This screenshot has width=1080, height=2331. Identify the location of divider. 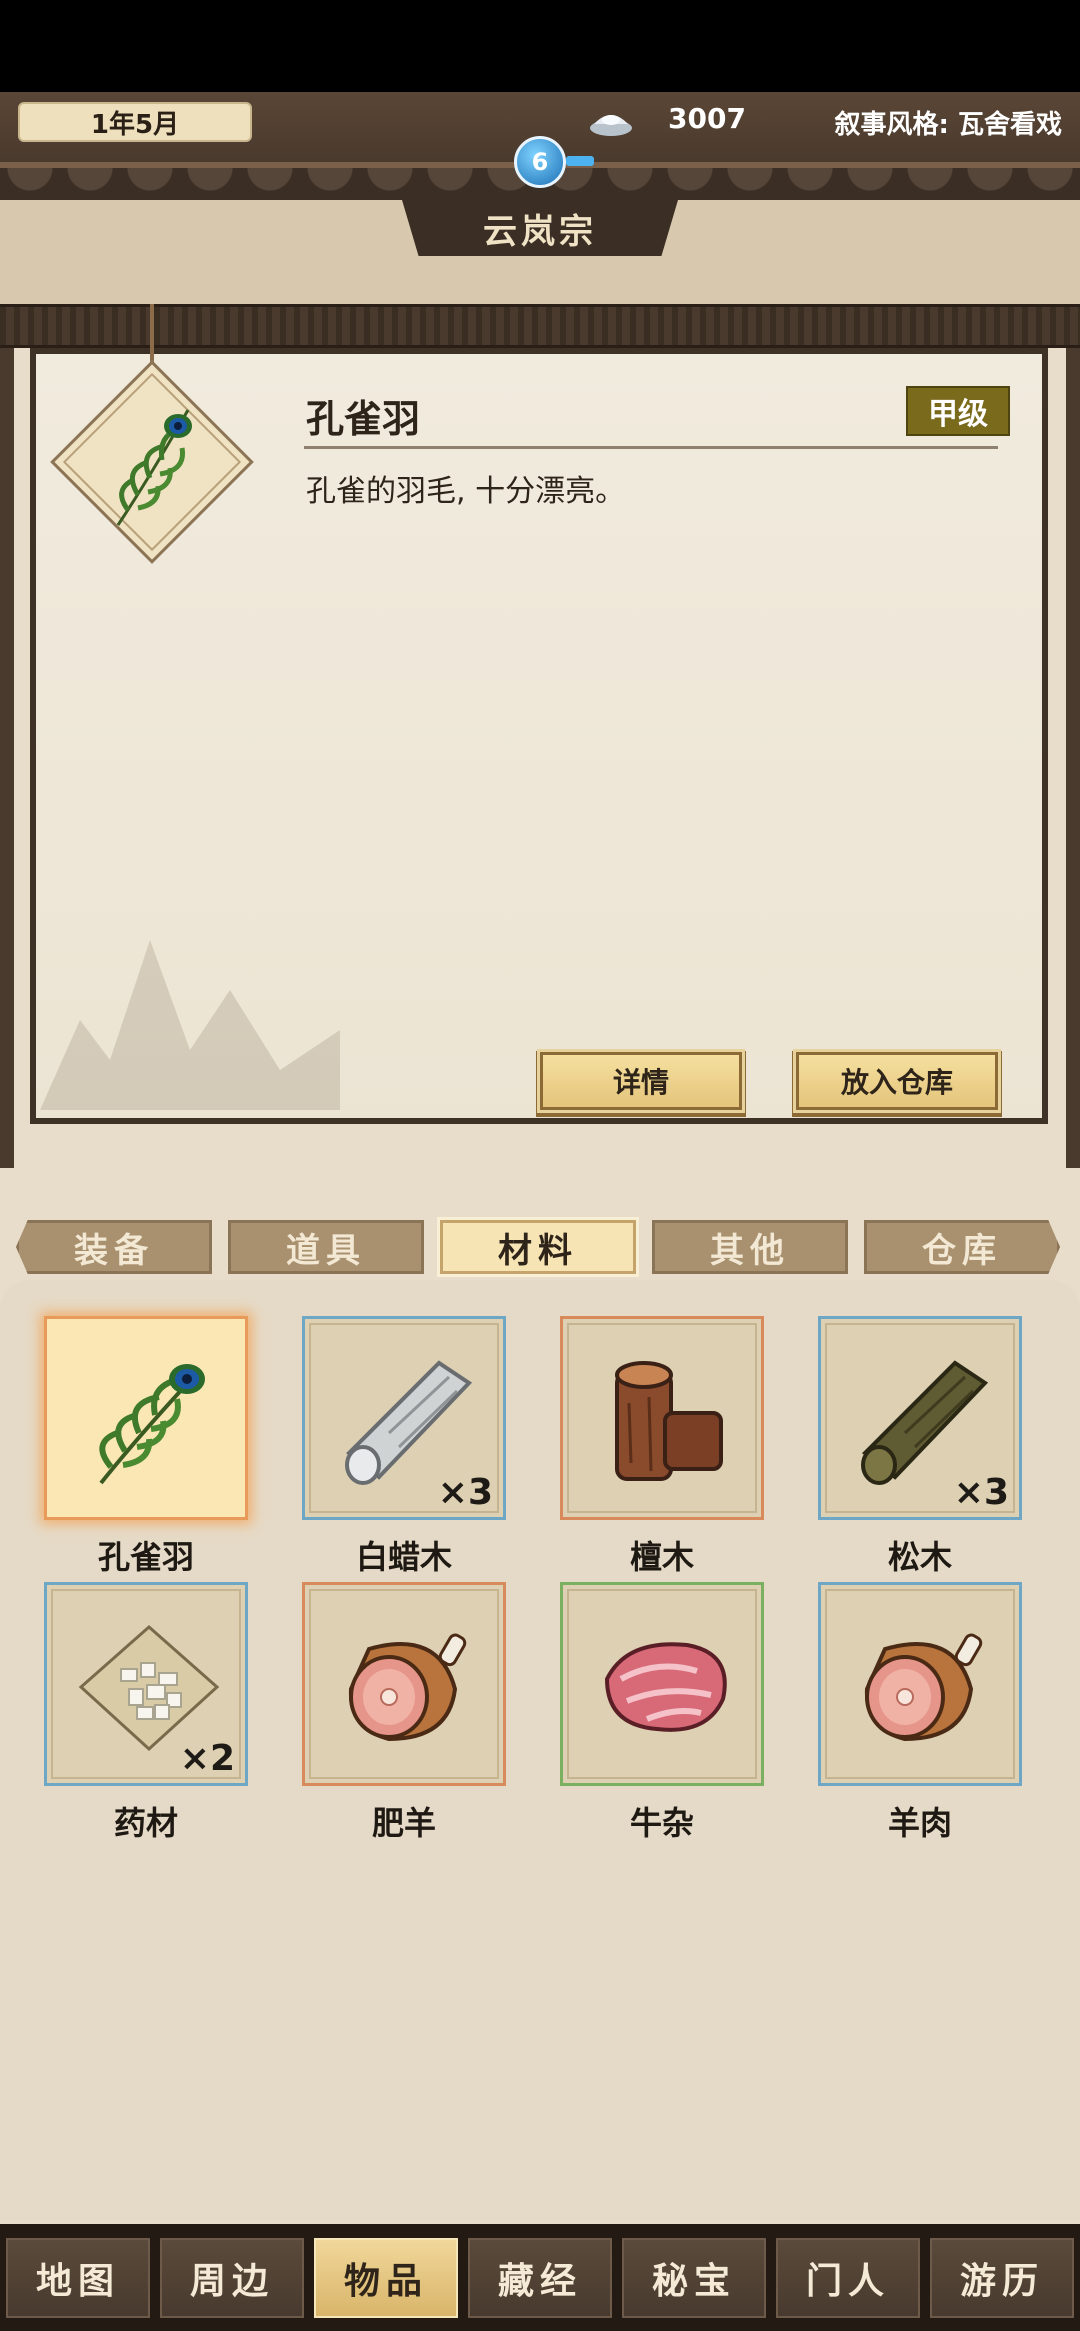
(651, 447).